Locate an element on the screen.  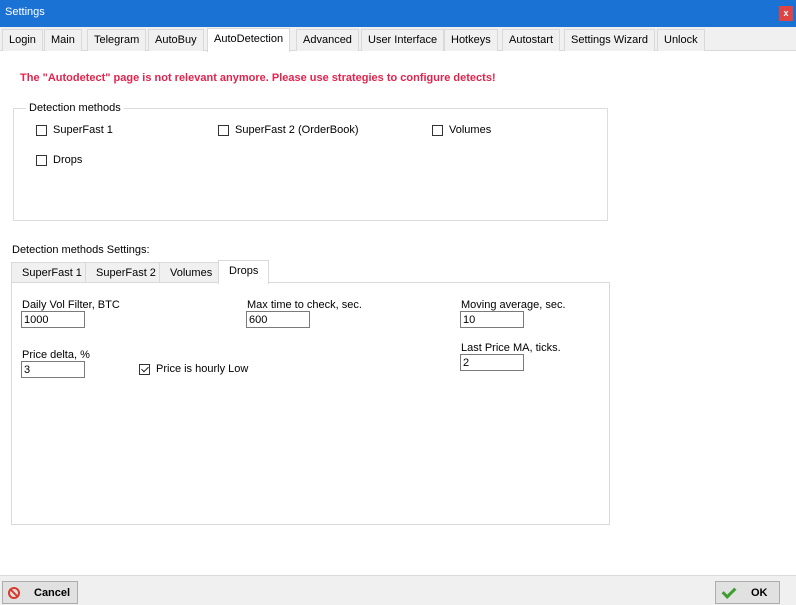
tab-unlock: Unlock is located at coordinates (681, 40).